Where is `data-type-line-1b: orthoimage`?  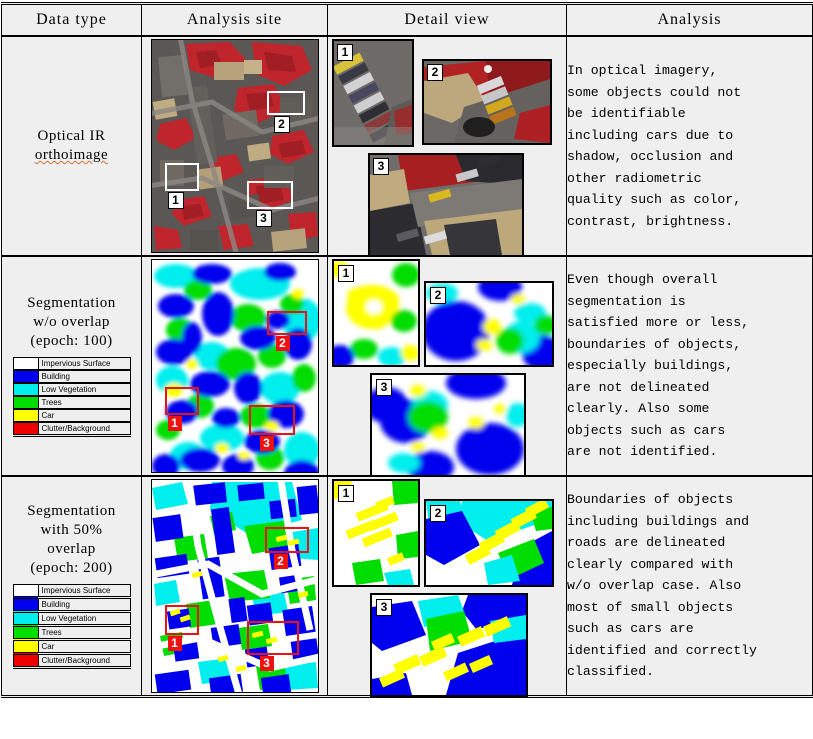
data-type-line-1b: orthoimage is located at coordinates (71, 155).